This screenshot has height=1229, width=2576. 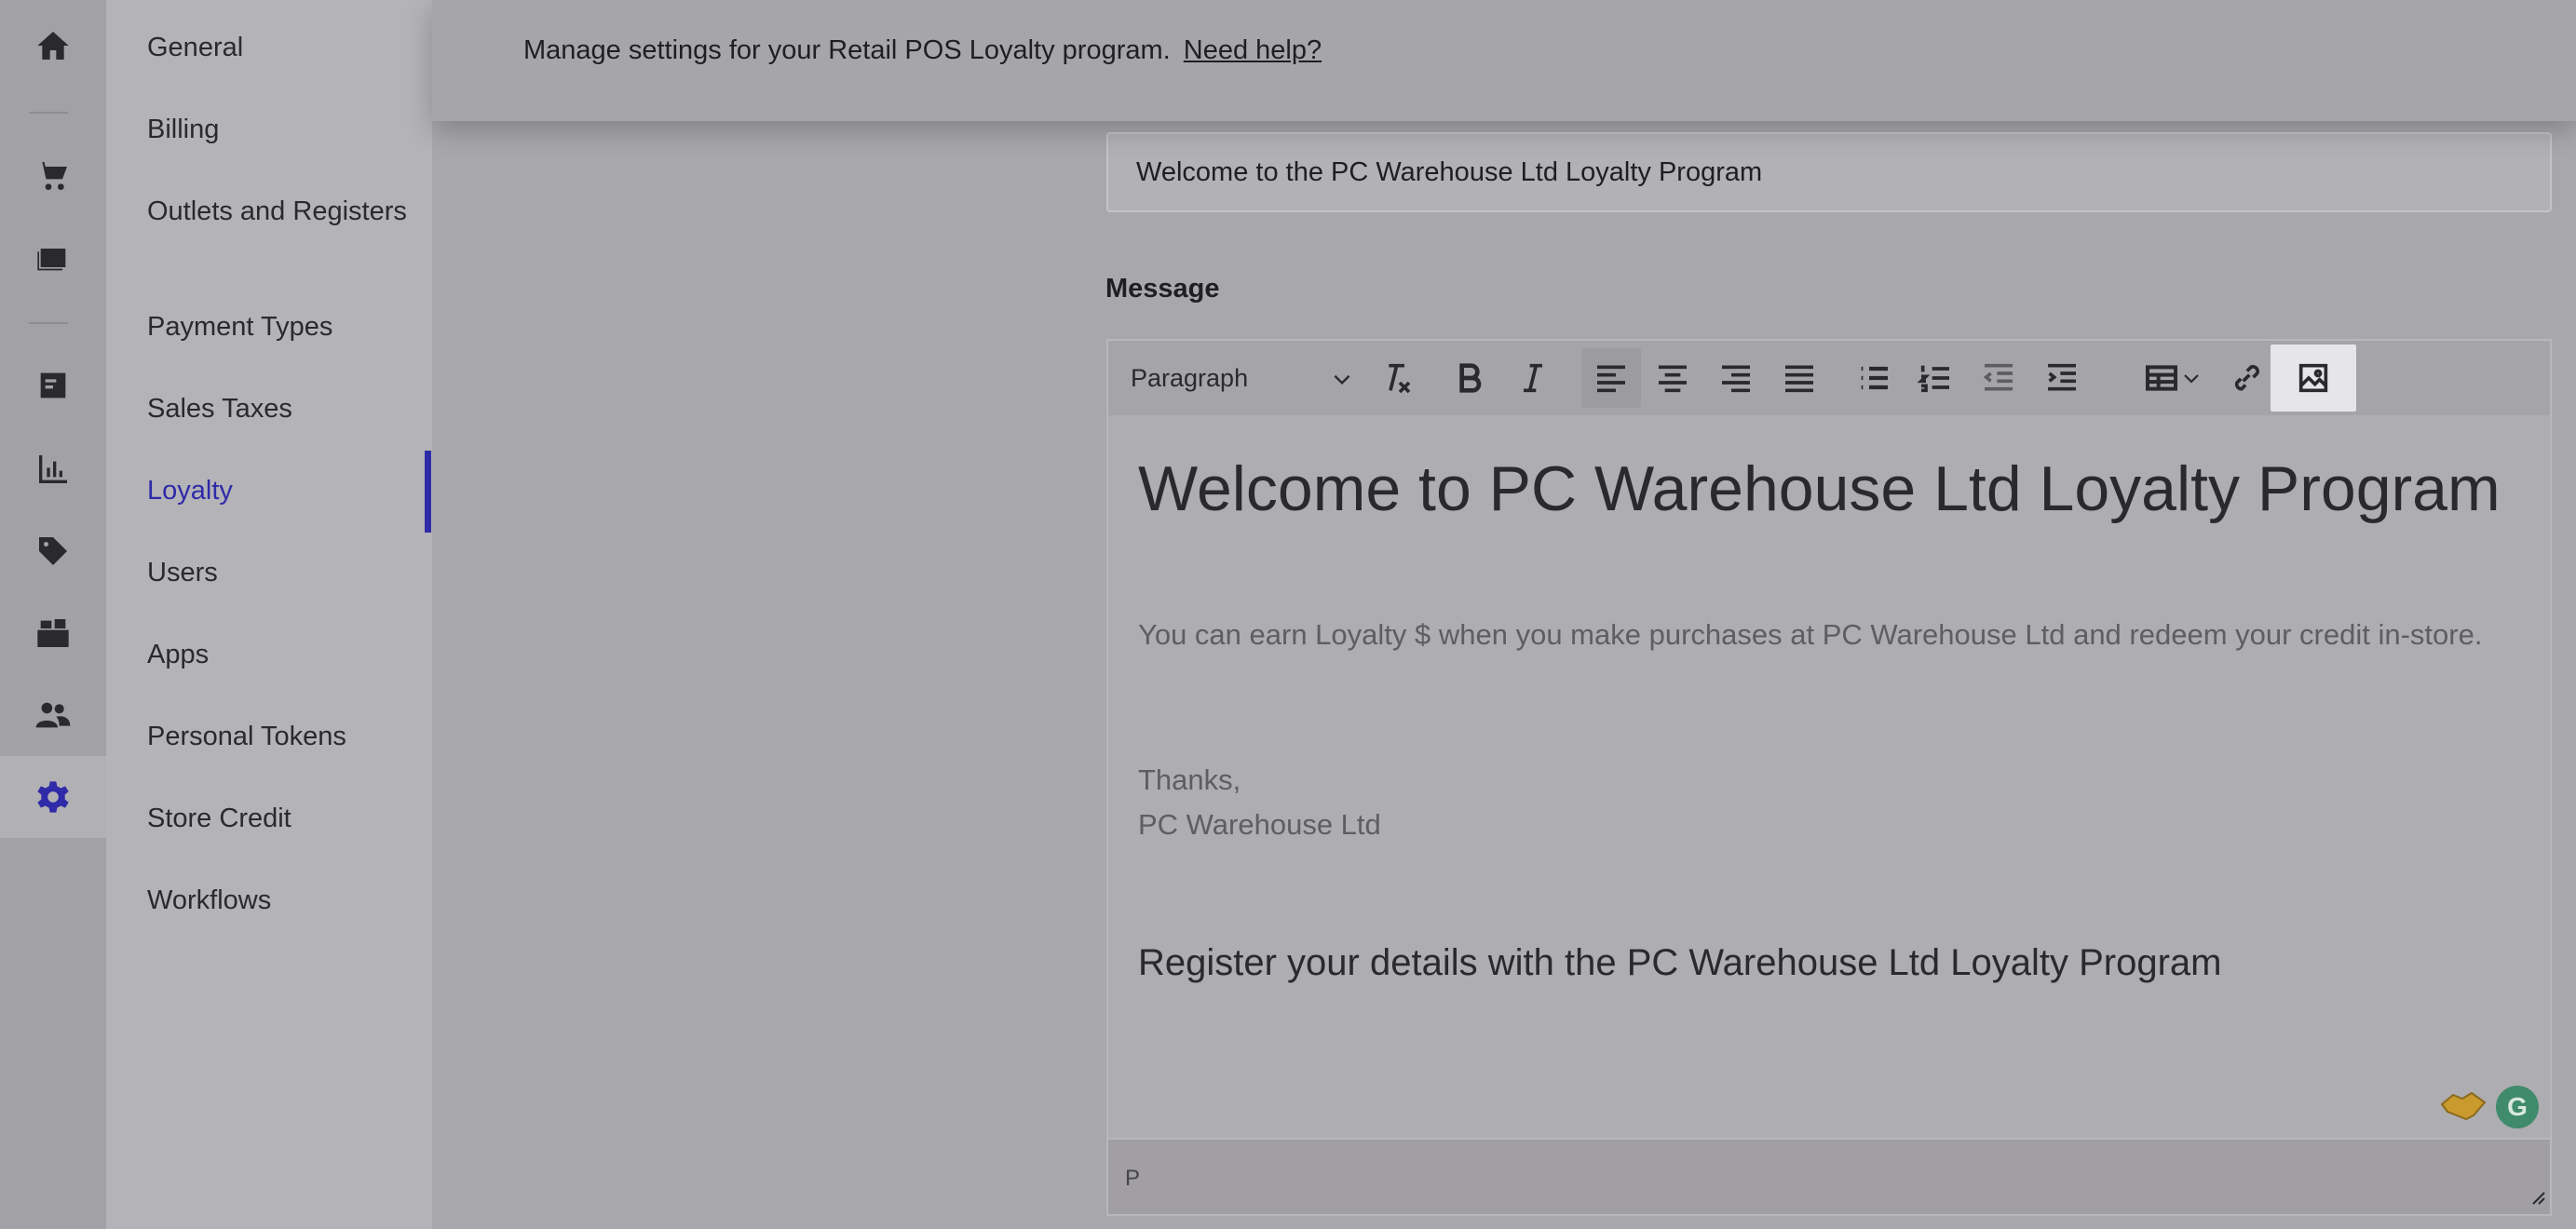 I want to click on link-icon, so click(x=2246, y=378).